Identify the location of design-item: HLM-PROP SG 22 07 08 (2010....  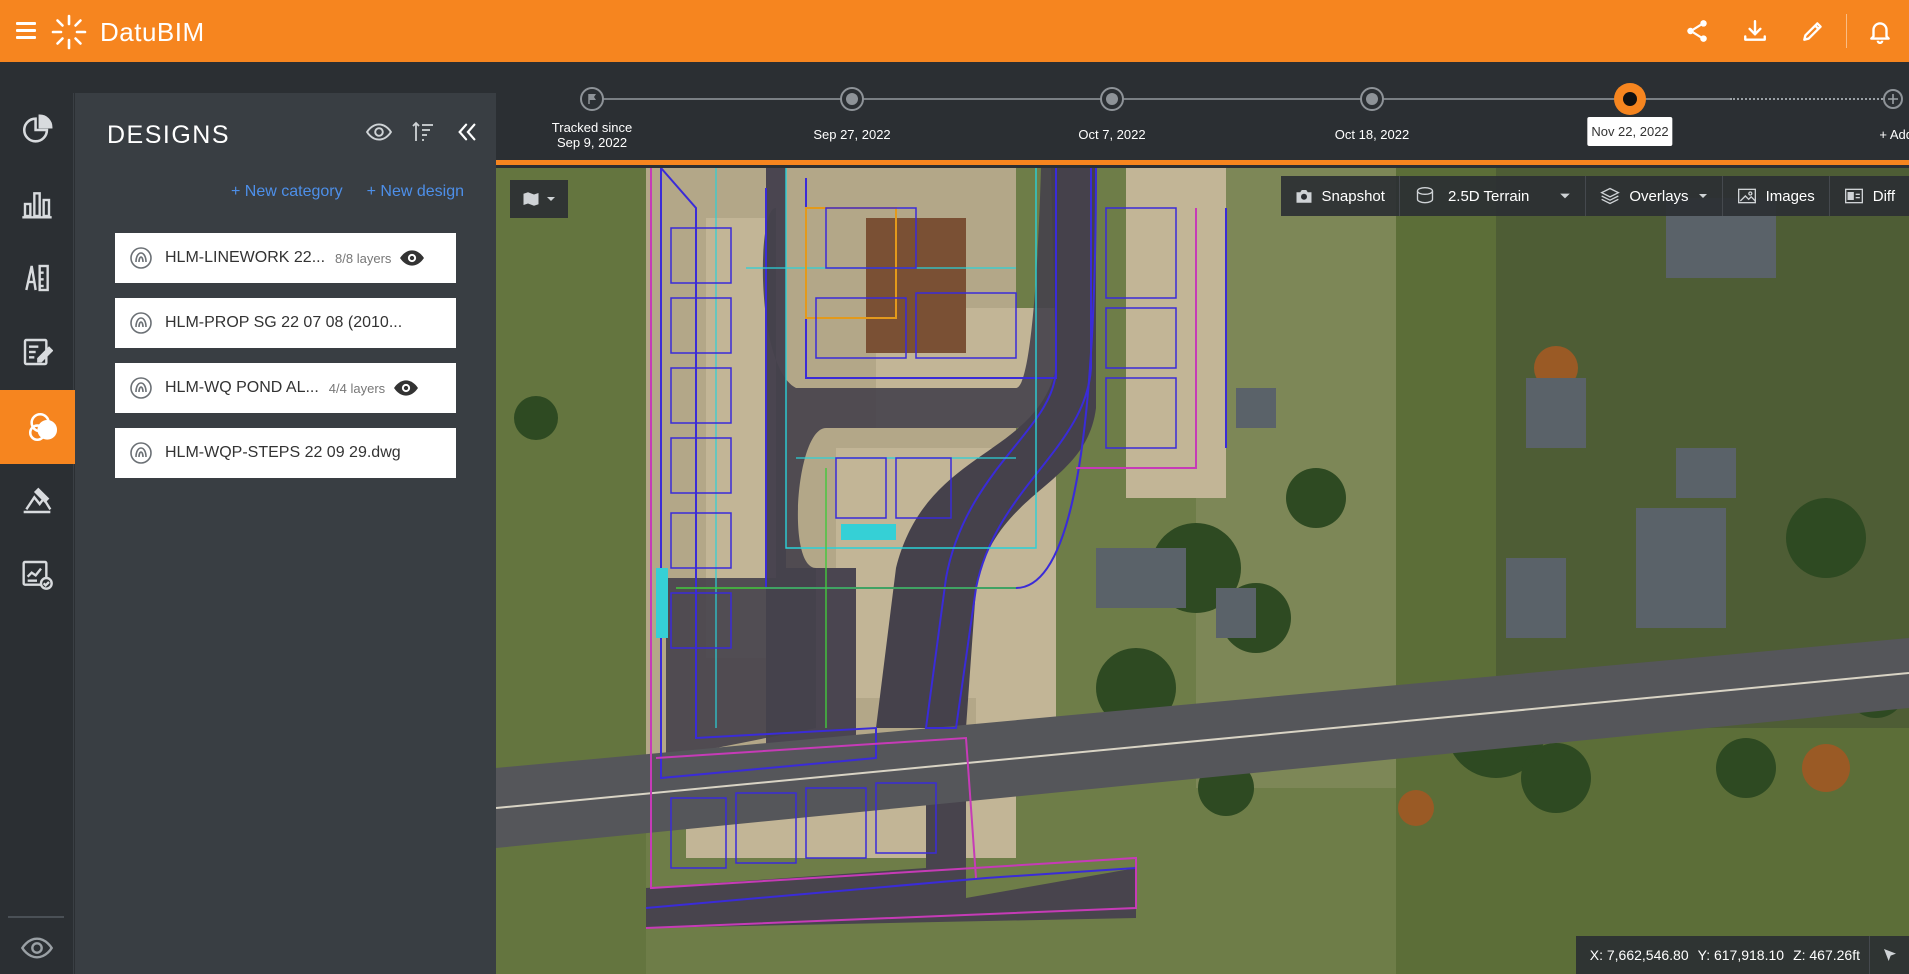
(285, 323).